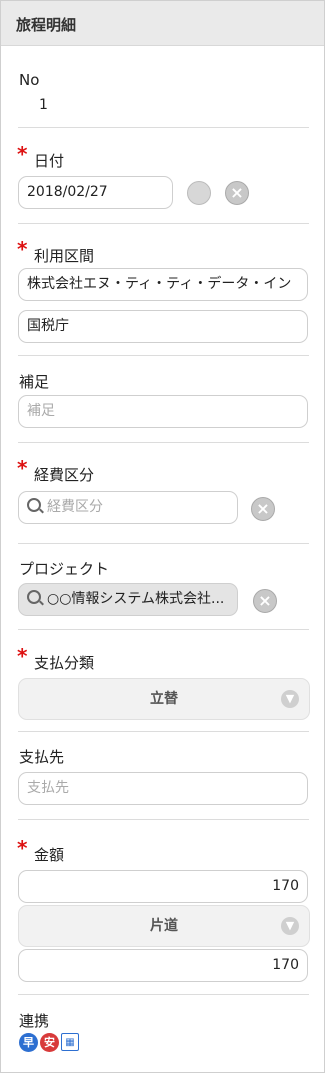 The height and width of the screenshot is (1073, 325). I want to click on expense-category-label: 経費区分, so click(64, 475).